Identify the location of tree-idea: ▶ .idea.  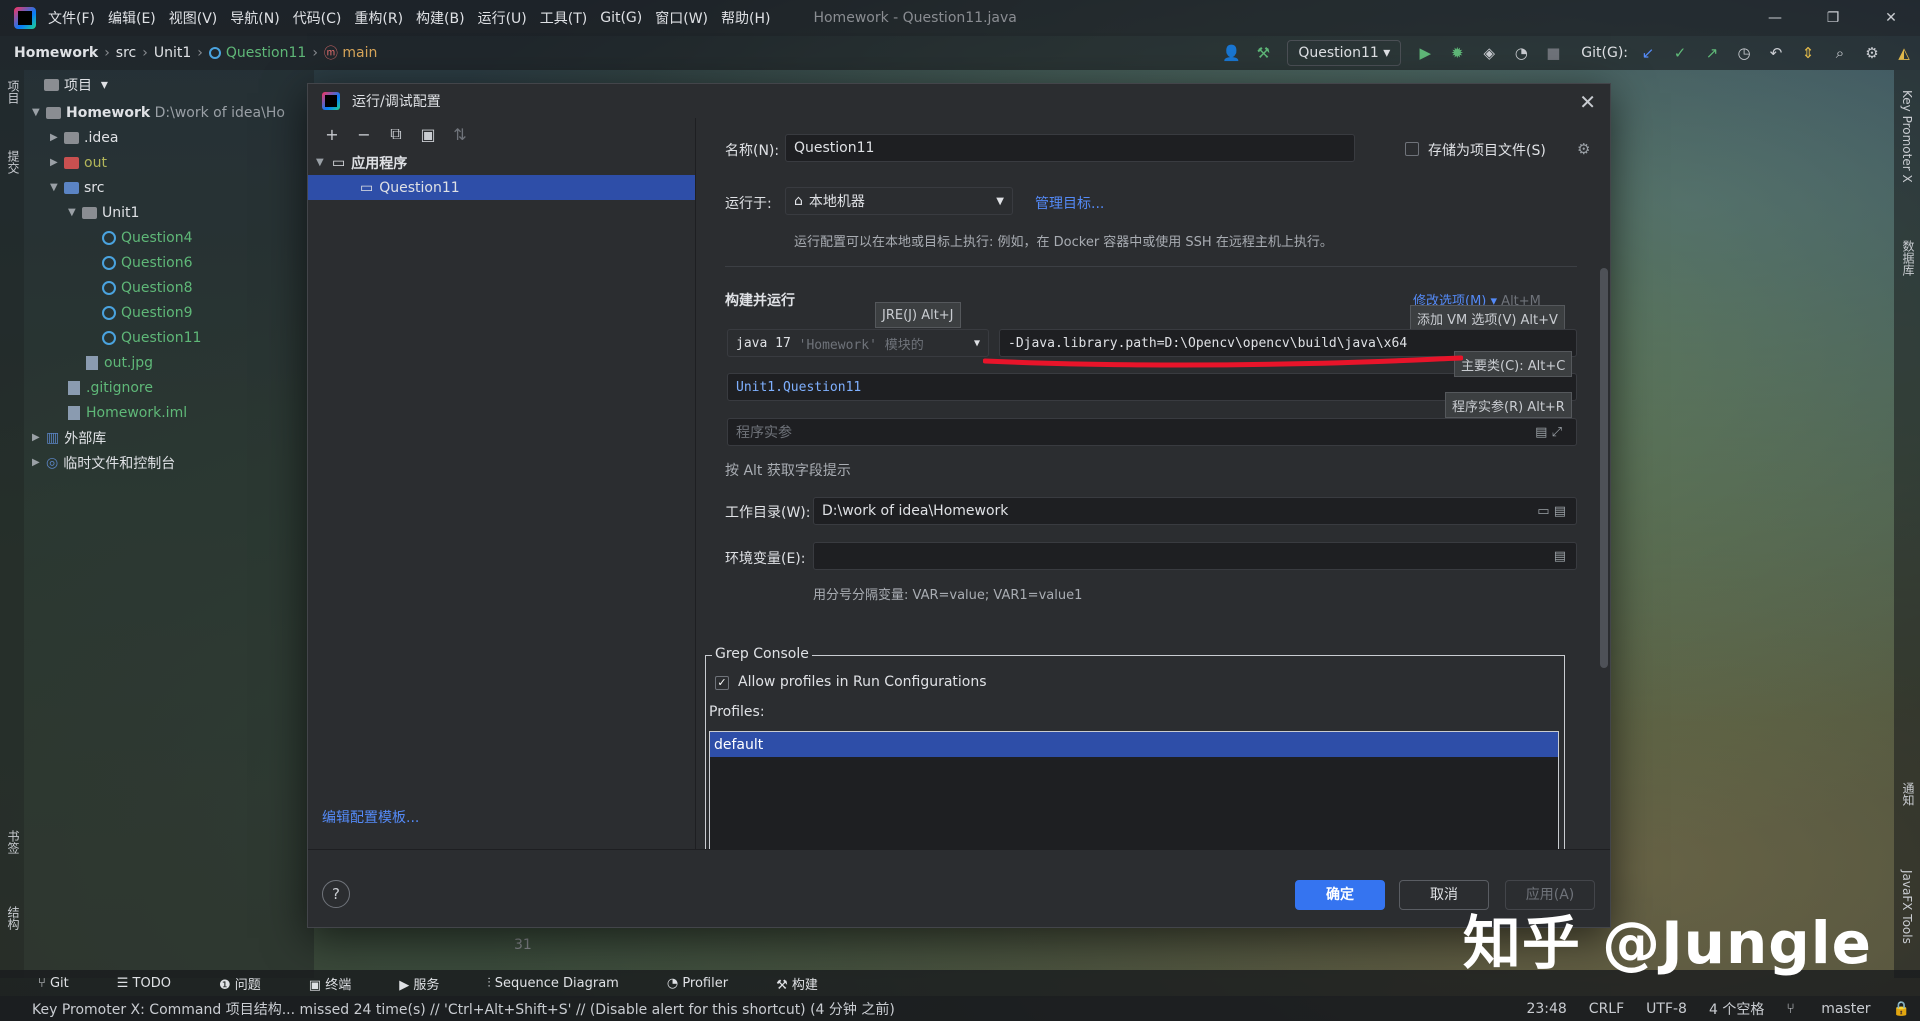
(169, 137).